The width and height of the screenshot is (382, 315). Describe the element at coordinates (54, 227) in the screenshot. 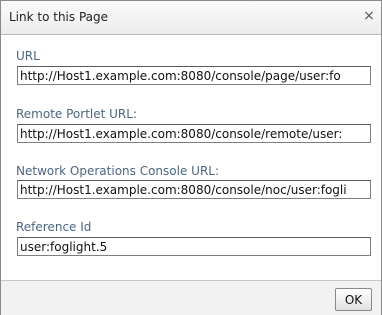

I see `reference-id-label: Reference Id` at that location.